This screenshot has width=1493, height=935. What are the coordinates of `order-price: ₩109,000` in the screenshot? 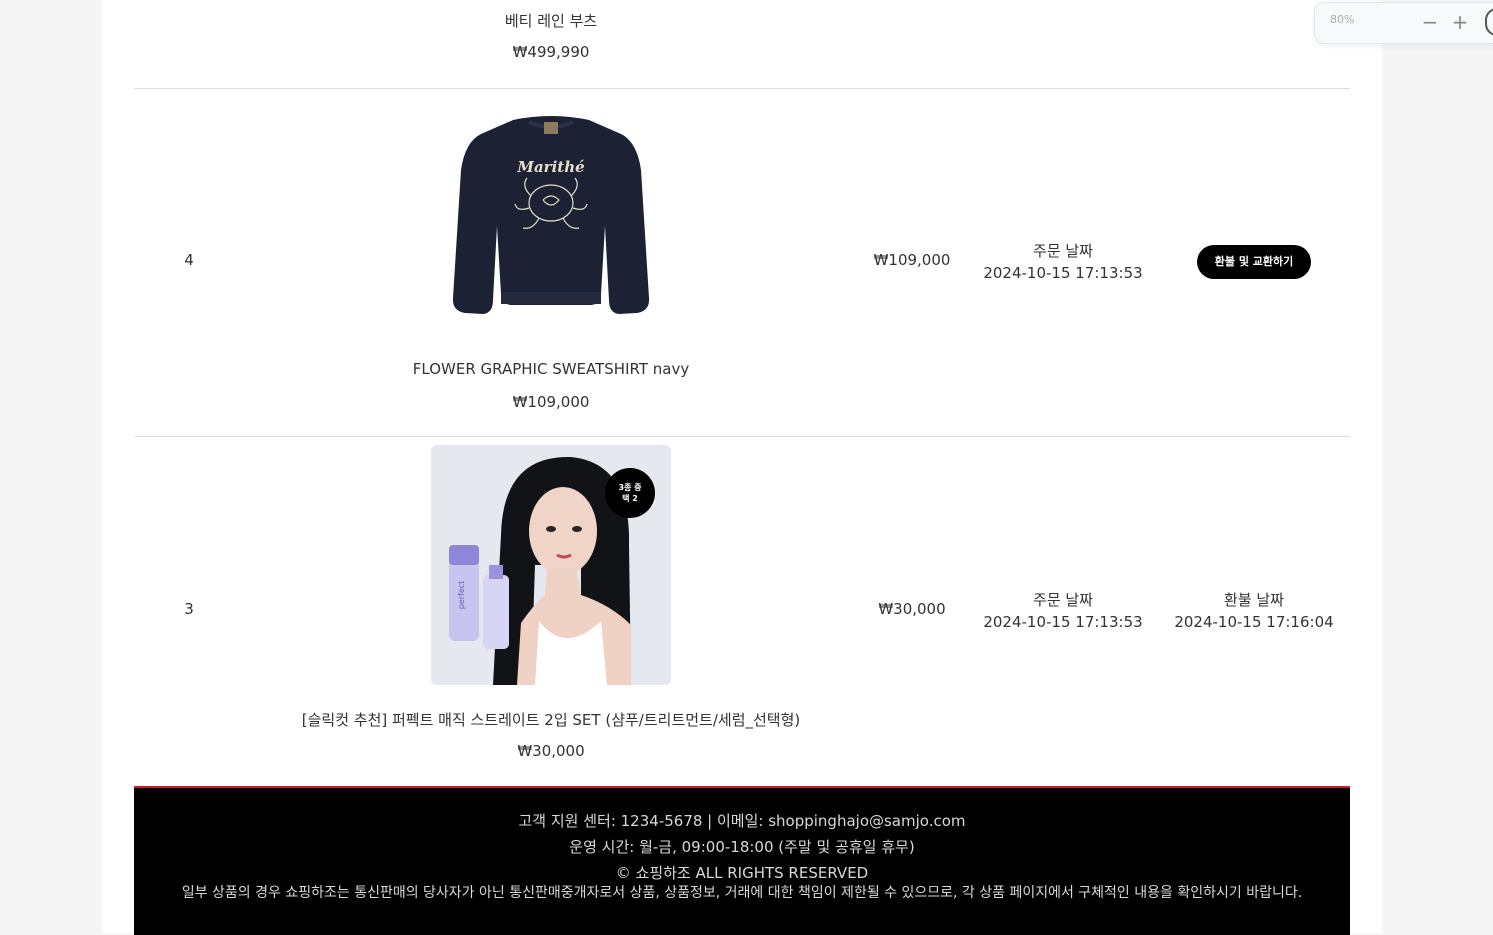 It's located at (912, 260).